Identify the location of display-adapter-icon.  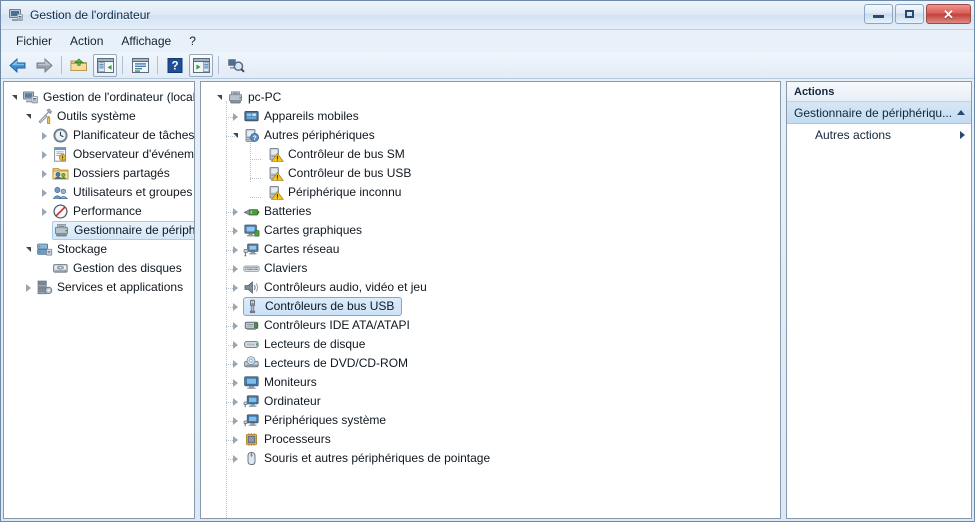
(251, 230).